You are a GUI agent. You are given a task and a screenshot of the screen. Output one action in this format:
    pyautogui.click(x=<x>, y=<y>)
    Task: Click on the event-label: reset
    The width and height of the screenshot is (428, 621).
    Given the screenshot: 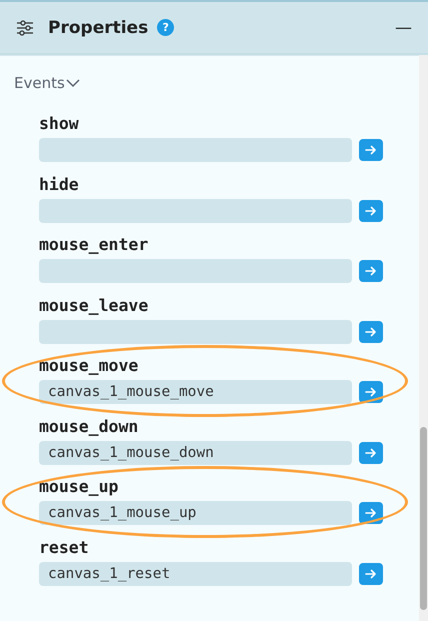 What is the action you would take?
    pyautogui.click(x=64, y=548)
    